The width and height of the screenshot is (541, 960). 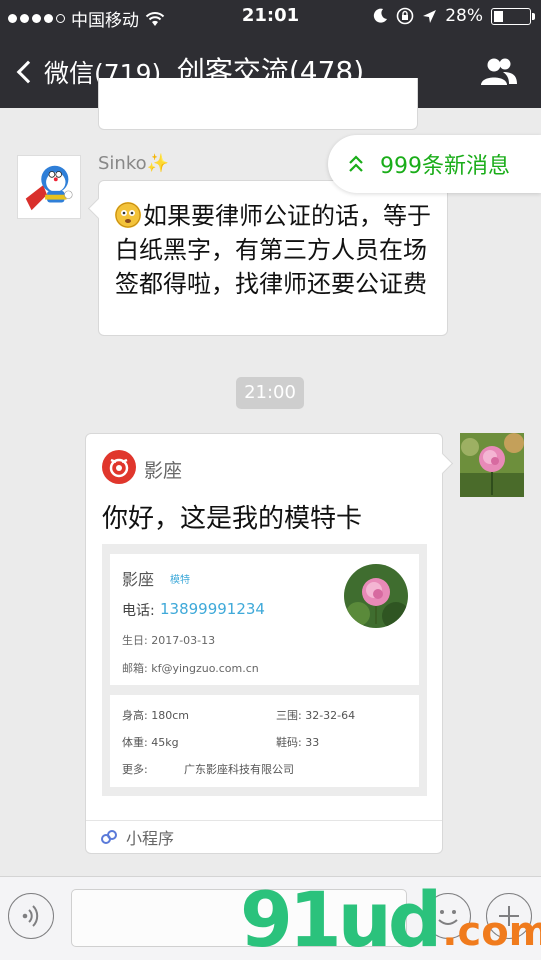 What do you see at coordinates (239, 769) in the screenshot?
I see `preview-company: 广东影座科技有限公司` at bounding box center [239, 769].